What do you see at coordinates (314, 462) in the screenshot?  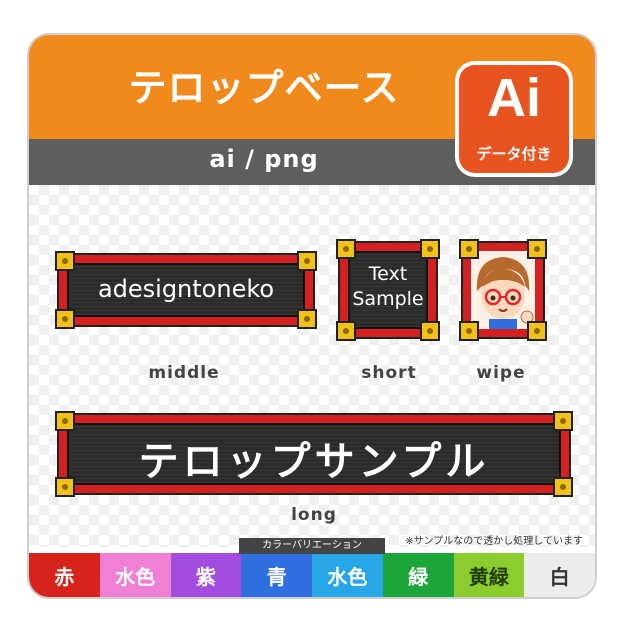 I see `telop-long-text: テロップサンプル` at bounding box center [314, 462].